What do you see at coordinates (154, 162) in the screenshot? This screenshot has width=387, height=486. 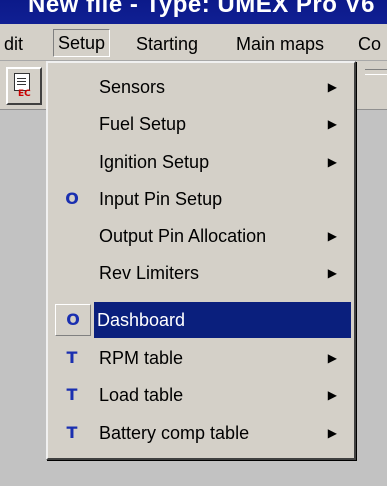 I see `menu-item-label: Ignition Setup` at bounding box center [154, 162].